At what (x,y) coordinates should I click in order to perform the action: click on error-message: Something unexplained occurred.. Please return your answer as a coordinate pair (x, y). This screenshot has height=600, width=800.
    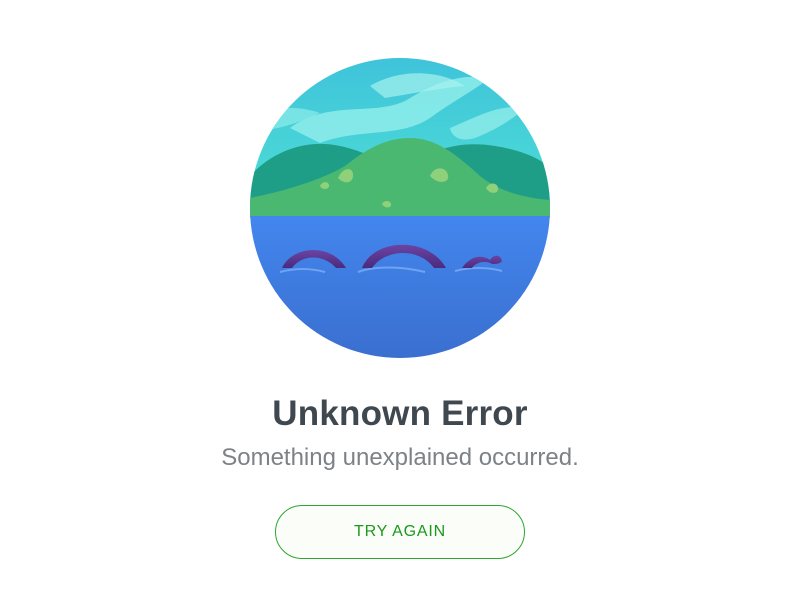
    Looking at the image, I should click on (400, 457).